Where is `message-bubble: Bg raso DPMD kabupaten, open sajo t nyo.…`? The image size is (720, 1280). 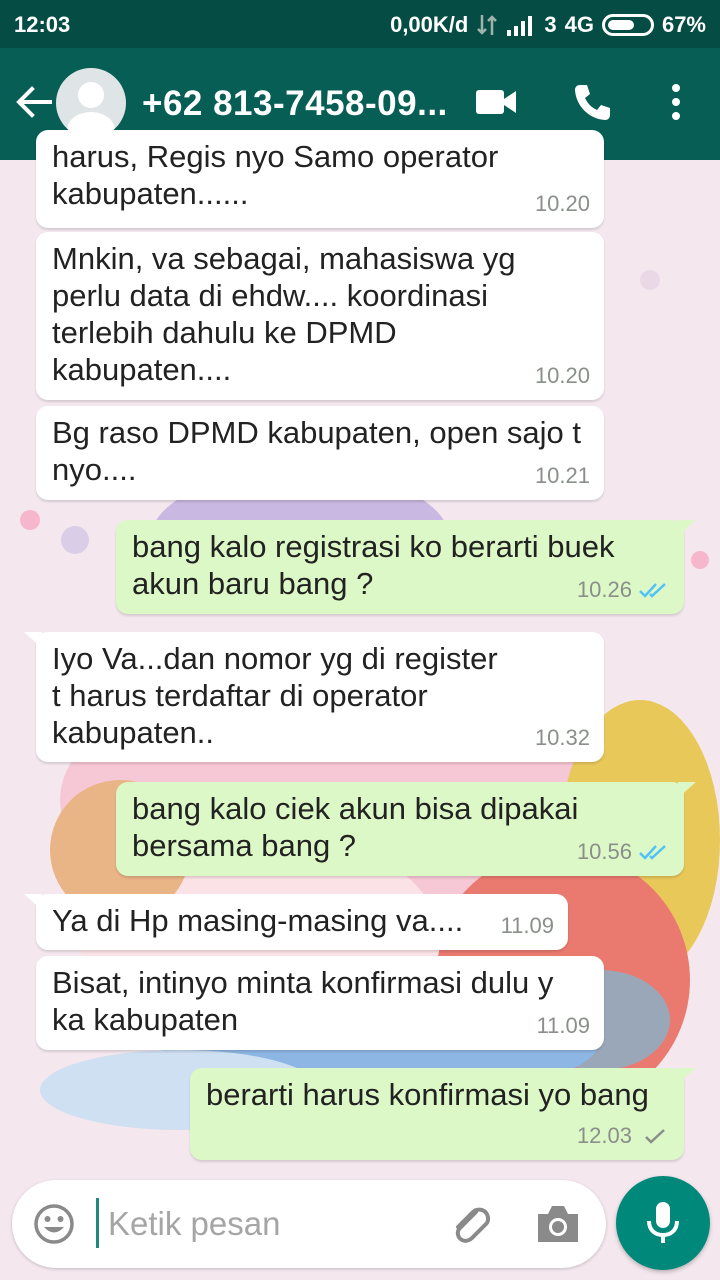 message-bubble: Bg raso DPMD kabupaten, open sajo t nyo.… is located at coordinates (320, 453).